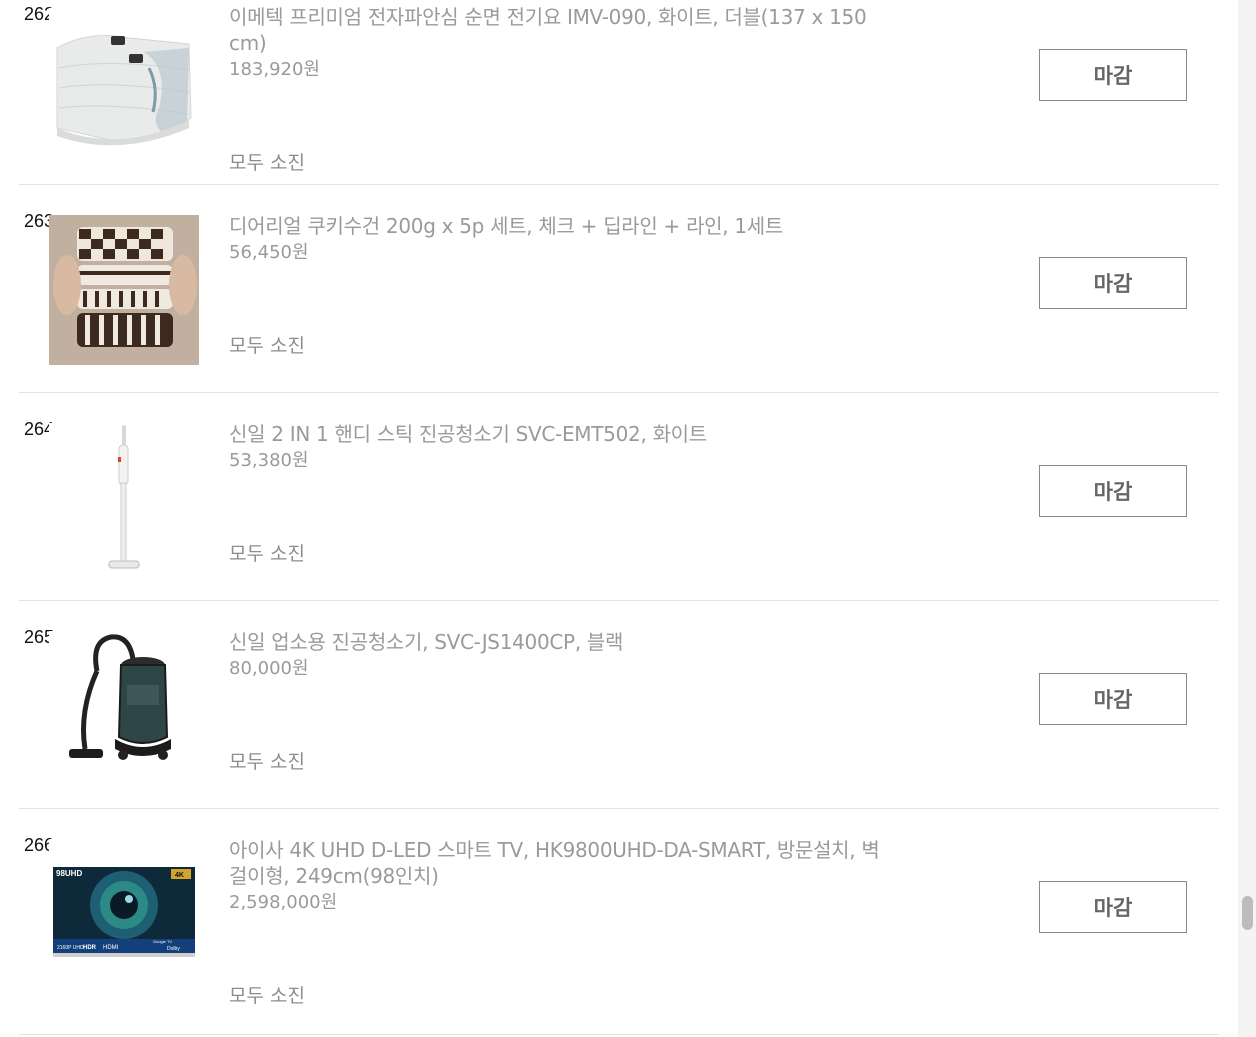  I want to click on item-title: 신일 업소용 진공청소기, SVC-JS1400CP, 블랙, so click(559, 642).